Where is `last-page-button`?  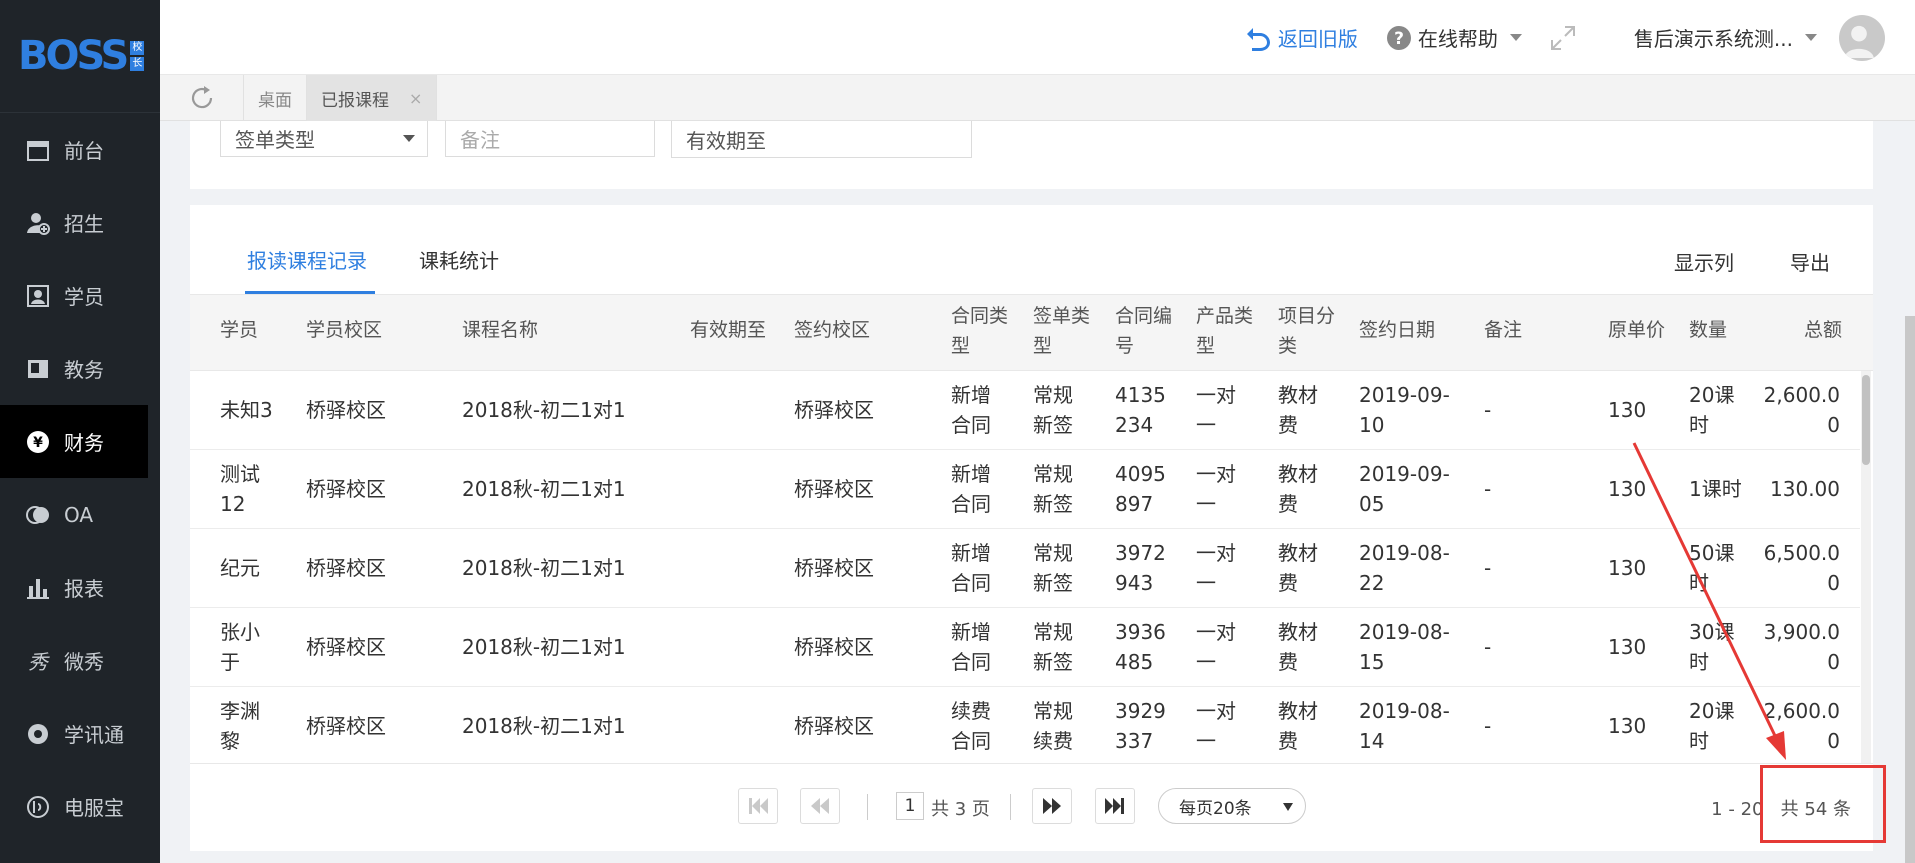 last-page-button is located at coordinates (1115, 806).